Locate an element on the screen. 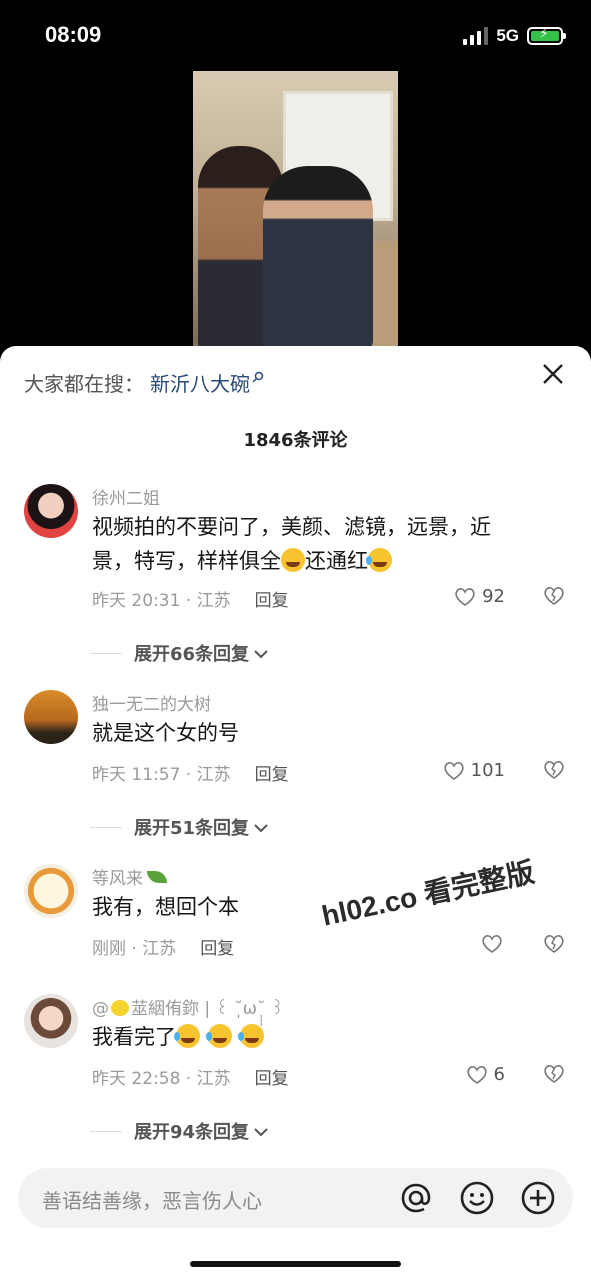 The width and height of the screenshot is (591, 1280). like-count: 6 is located at coordinates (499, 1074).